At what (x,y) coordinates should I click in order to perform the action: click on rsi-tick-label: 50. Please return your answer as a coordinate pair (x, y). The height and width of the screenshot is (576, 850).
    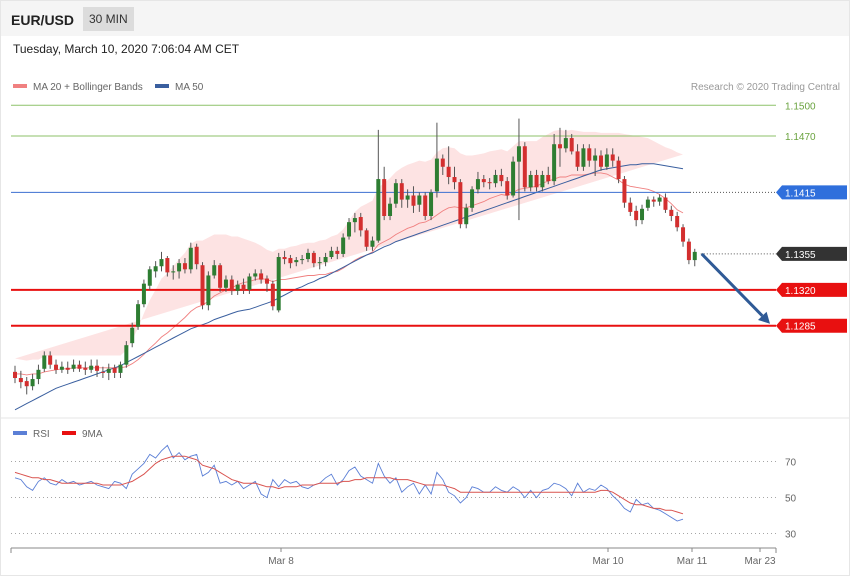
    Looking at the image, I should click on (791, 499).